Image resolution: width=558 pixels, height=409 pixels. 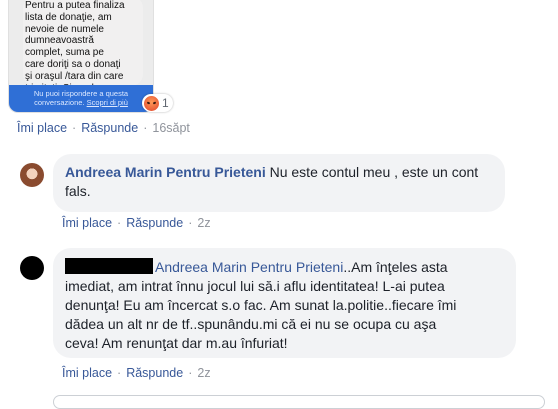 I want to click on tagged-author: Andreea Marin Pentru Prieteni, so click(x=249, y=267).